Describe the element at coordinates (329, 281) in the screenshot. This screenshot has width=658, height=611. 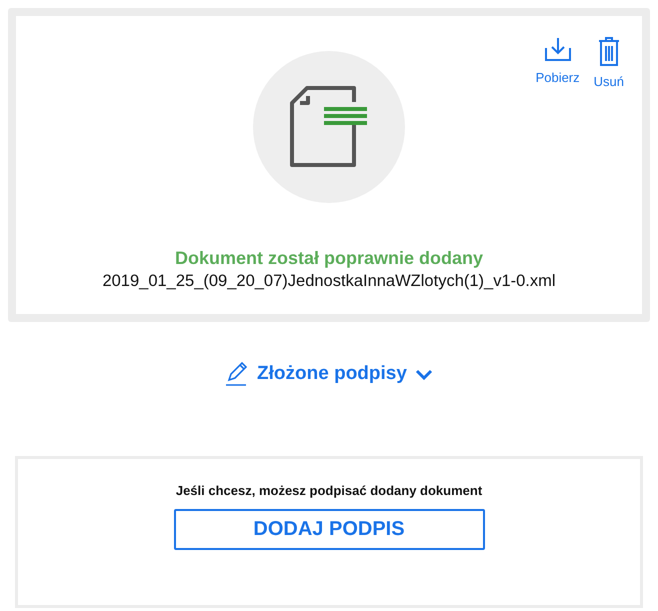
I see `file-name: 2019_01_25_(09_20_07)JednostkaInnaWZlotych(1)_v1-0.xml` at that location.